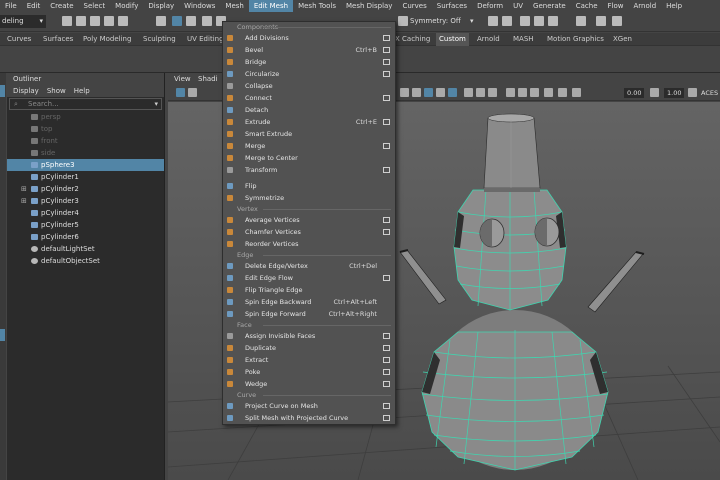 The width and height of the screenshot is (720, 480). What do you see at coordinates (523, 39) in the screenshot?
I see `shelf-tab-mash: MASH` at bounding box center [523, 39].